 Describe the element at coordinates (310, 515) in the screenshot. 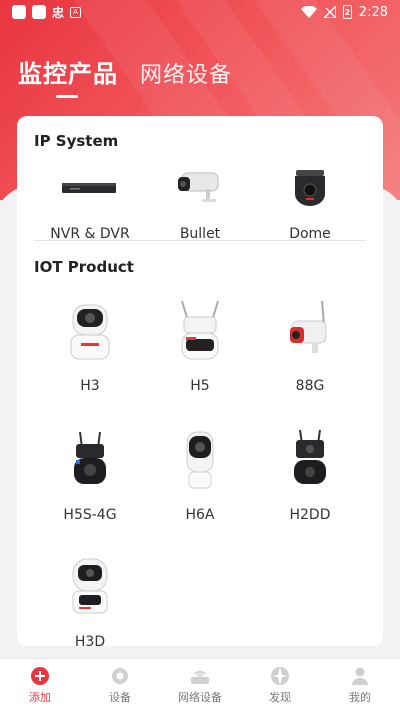

I see `product-label: H2DD` at that location.